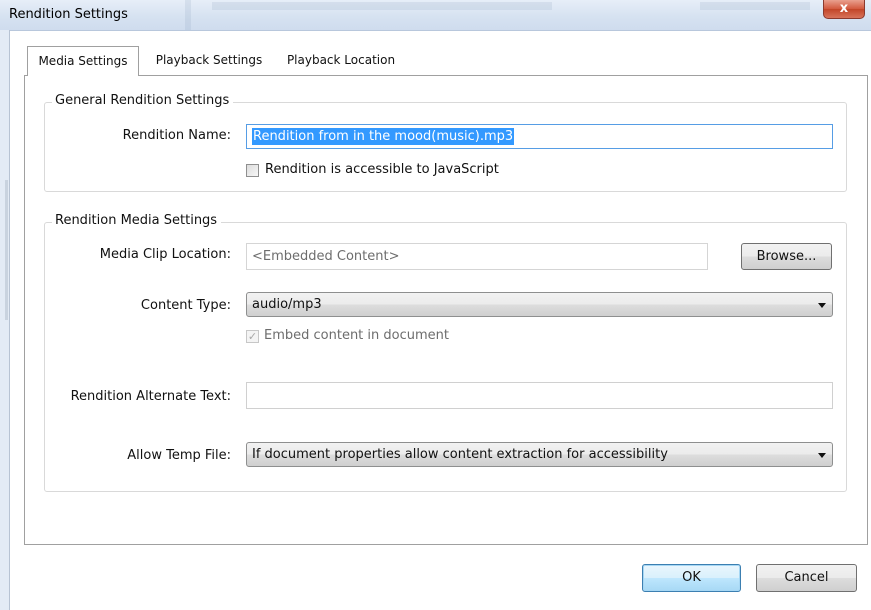 This screenshot has width=871, height=610. Describe the element at coordinates (477, 256) in the screenshot. I see `media-clip-location-field: <Embedded Content>` at that location.